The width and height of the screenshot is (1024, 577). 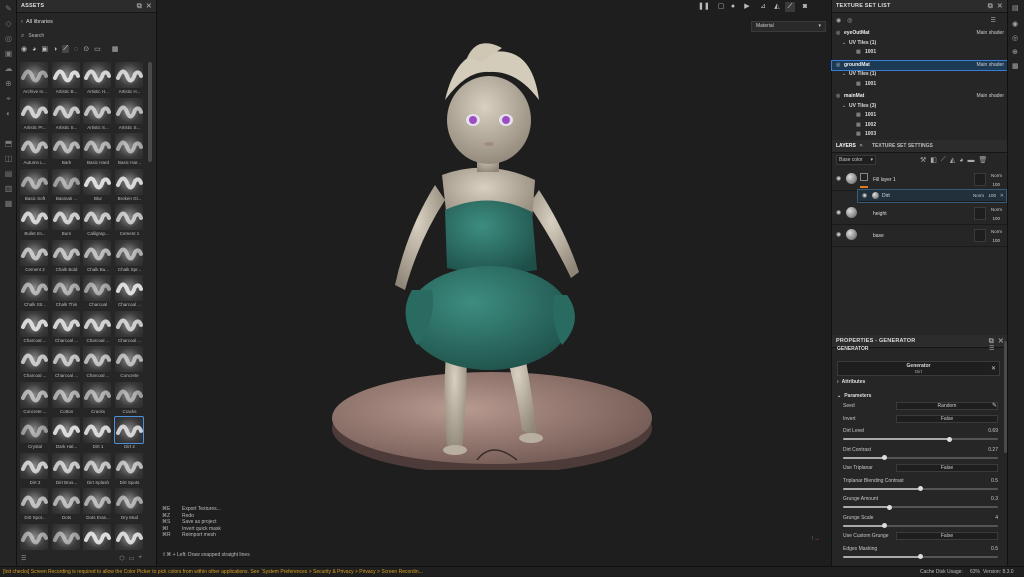 I want to click on sphere-icon: ●, so click(x=733, y=7).